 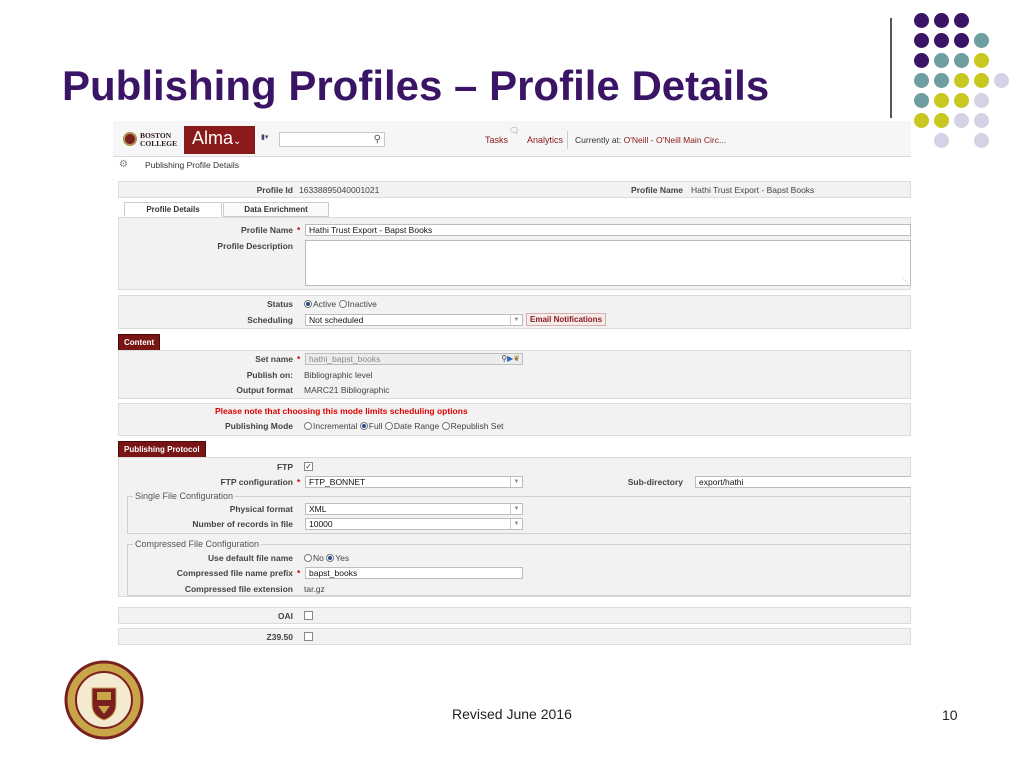 I want to click on profile-id-value: 16338895040001021, so click(x=339, y=190).